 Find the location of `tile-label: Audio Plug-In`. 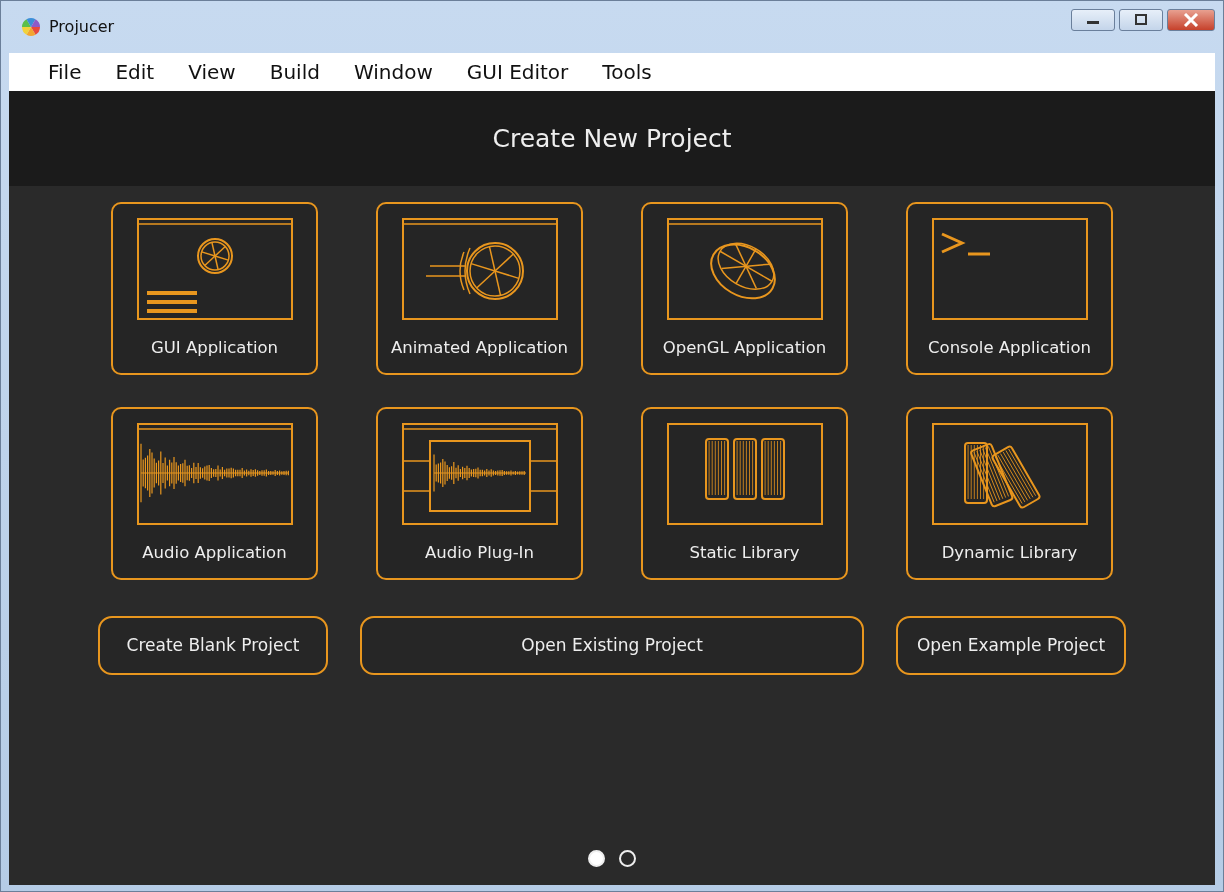

tile-label: Audio Plug-In is located at coordinates (479, 553).